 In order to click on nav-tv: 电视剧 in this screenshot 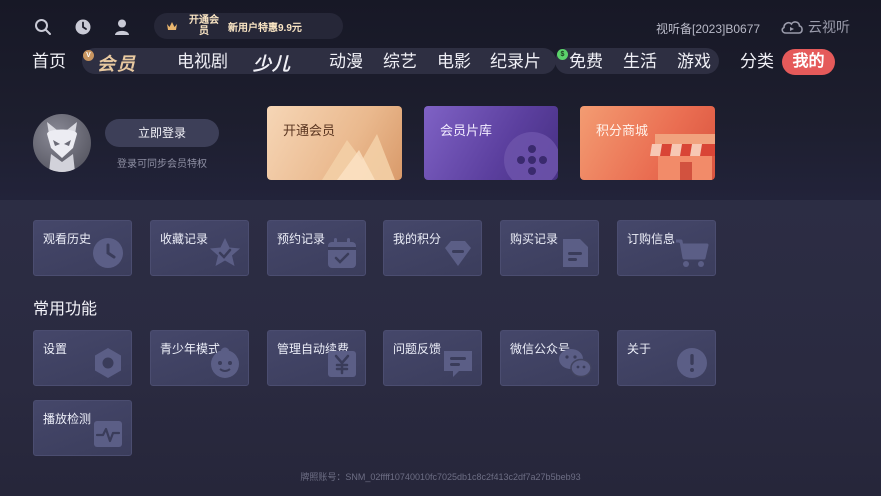, I will do `click(202, 62)`.